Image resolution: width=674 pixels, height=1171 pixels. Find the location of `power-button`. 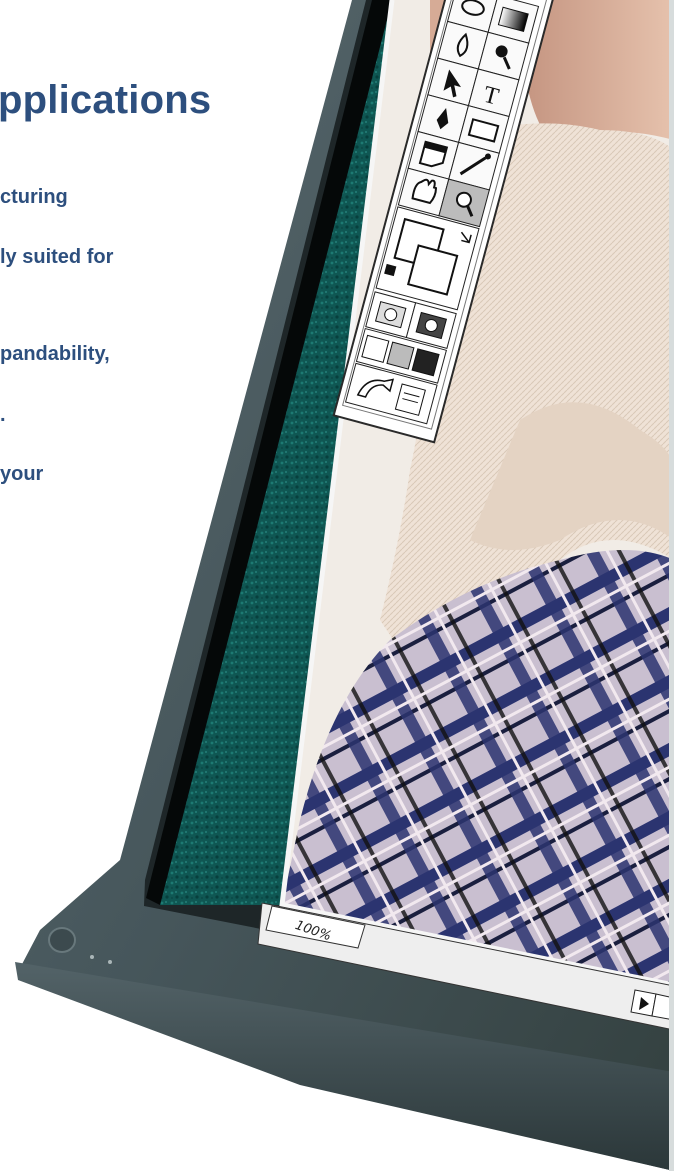

power-button is located at coordinates (62, 940).